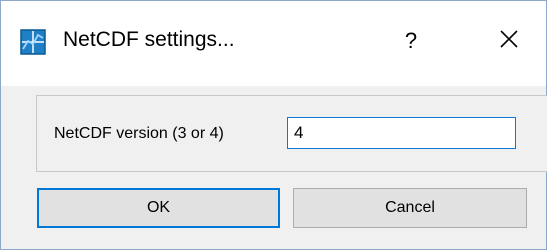 Image resolution: width=547 pixels, height=250 pixels. I want to click on netcdf-version-input, so click(401, 133).